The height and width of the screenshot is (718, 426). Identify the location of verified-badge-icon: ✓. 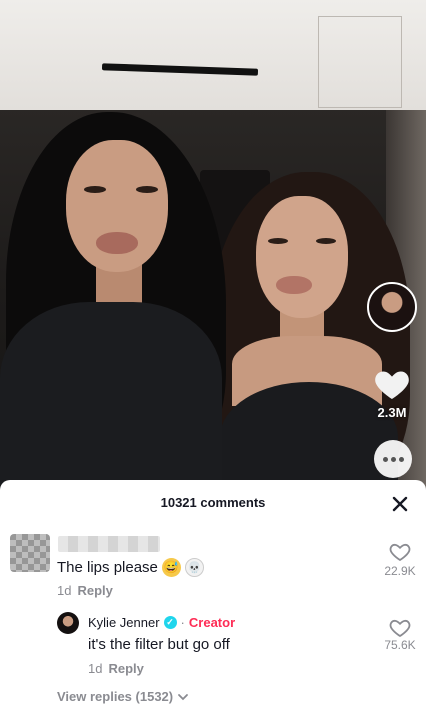
(170, 622).